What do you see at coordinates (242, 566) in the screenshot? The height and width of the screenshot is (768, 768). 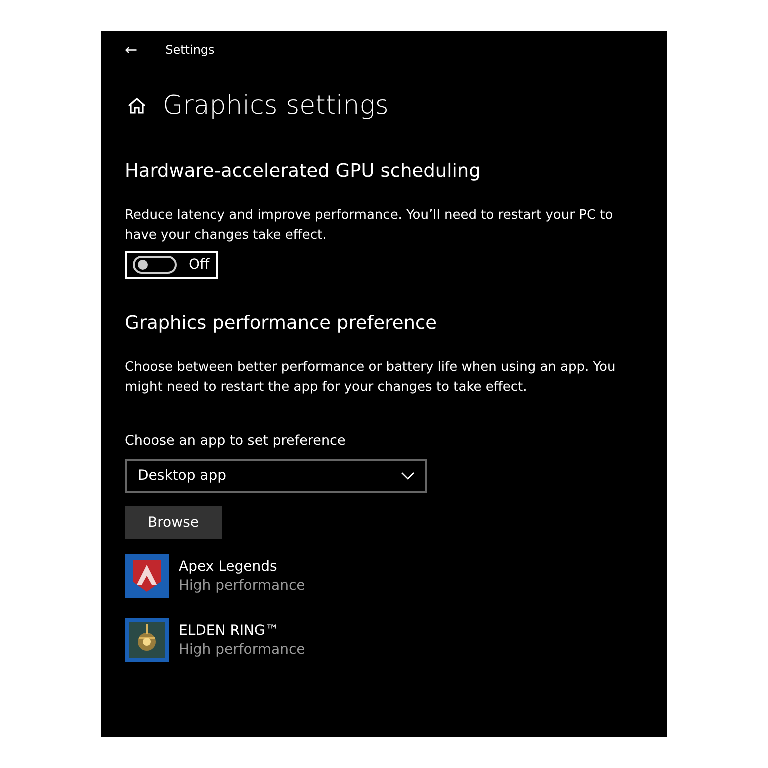 I see `app-name: Apex Legends` at bounding box center [242, 566].